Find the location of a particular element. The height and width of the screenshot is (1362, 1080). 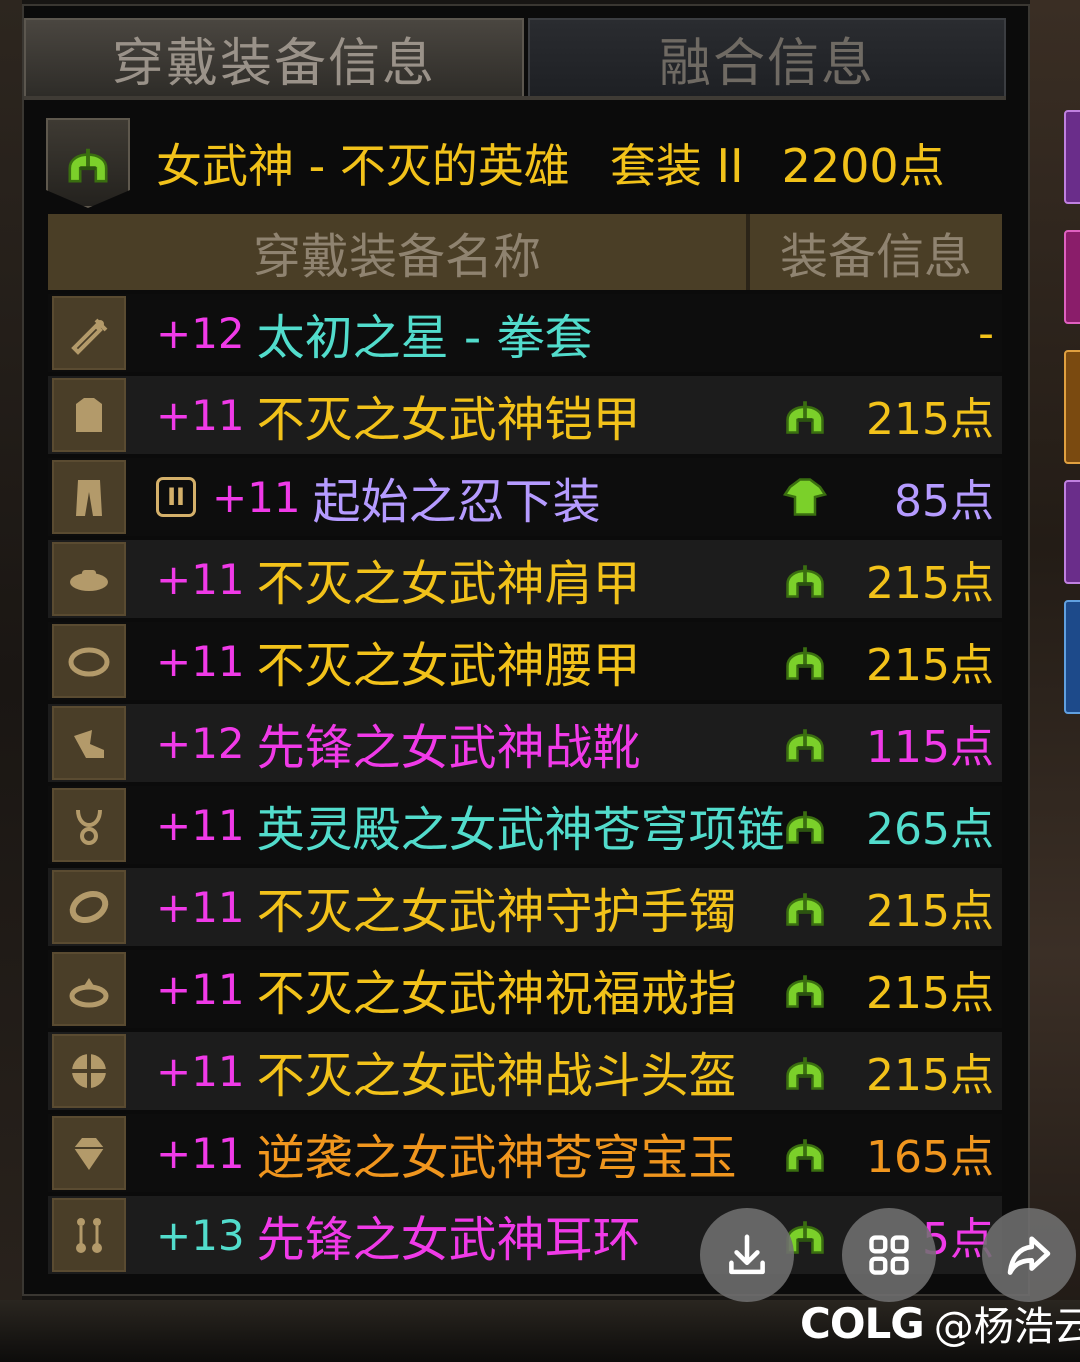

table-row: +11 不灭之女武神祝福戒指 215点 is located at coordinates (525, 989).